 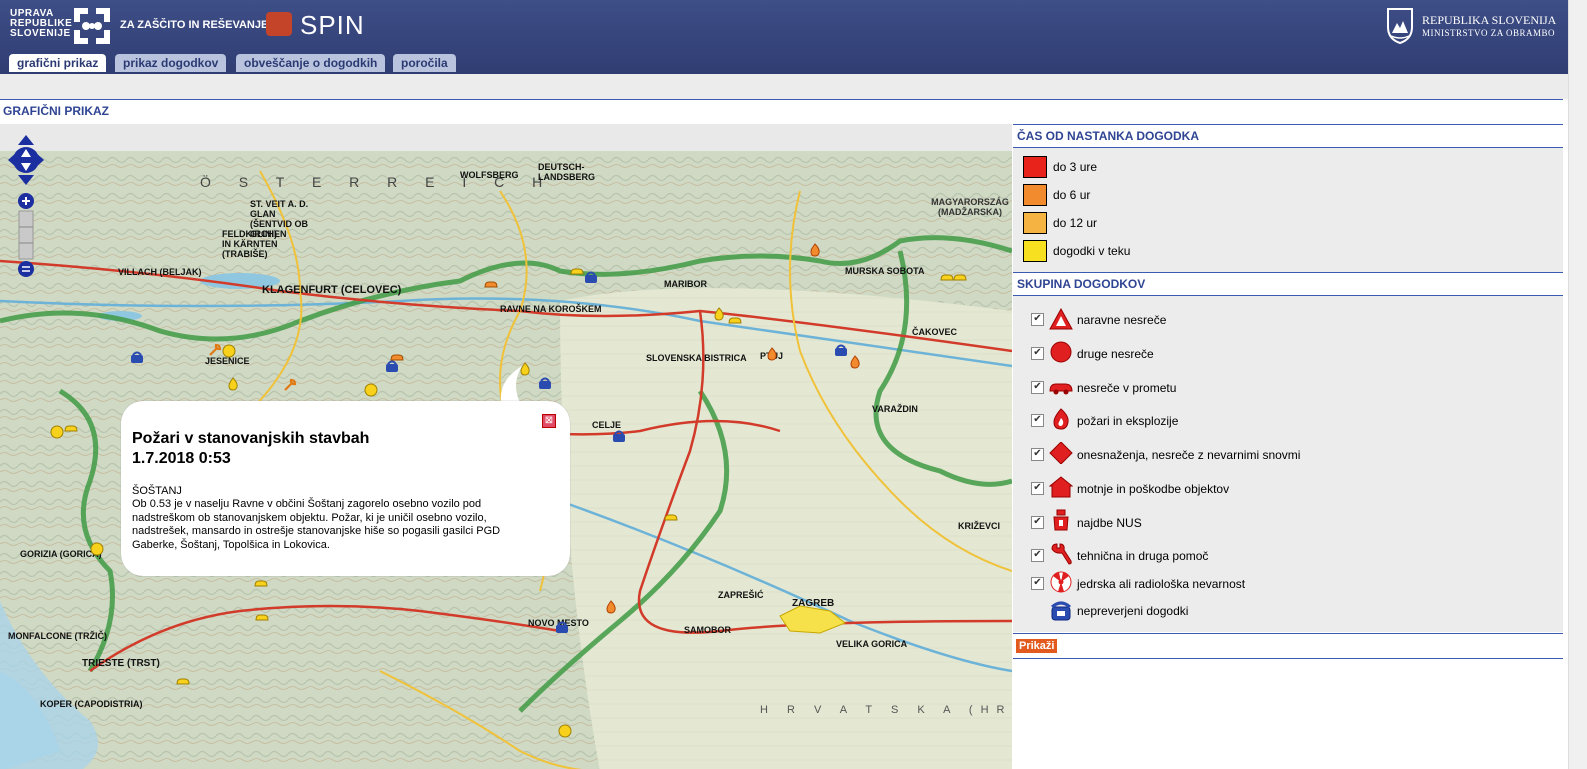 I want to click on state-crest-icon, so click(x=1400, y=26).